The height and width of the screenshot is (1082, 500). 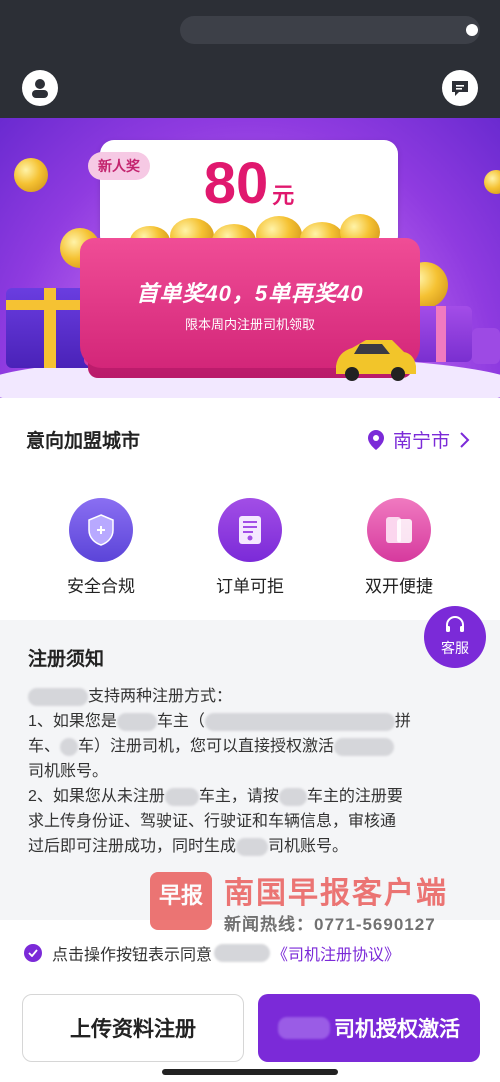 I want to click on check-icon, so click(x=33, y=953).